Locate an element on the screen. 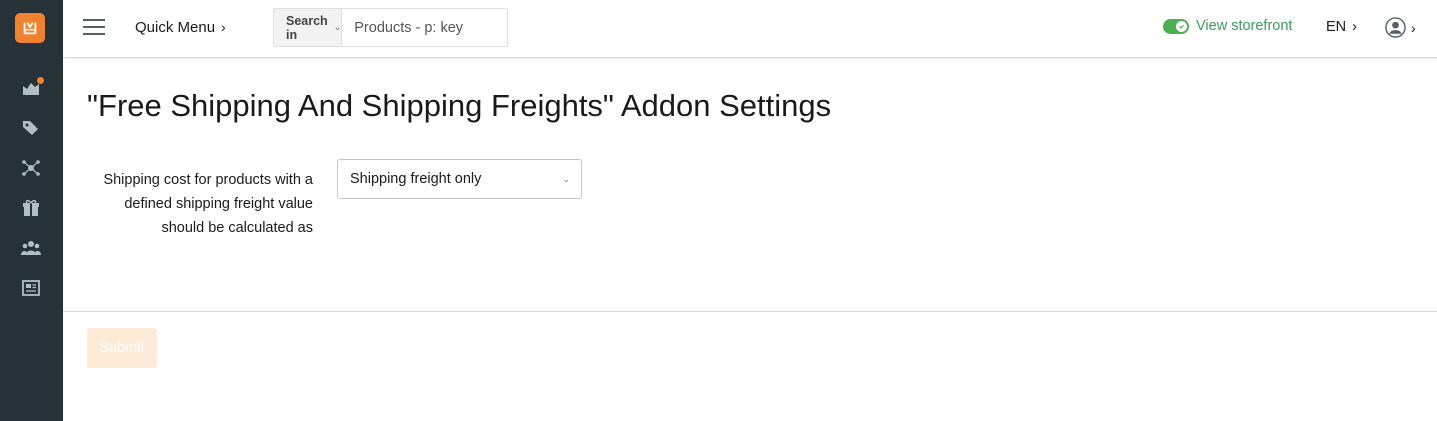 The image size is (1437, 421). sidebar-item-tags is located at coordinates (31, 128).